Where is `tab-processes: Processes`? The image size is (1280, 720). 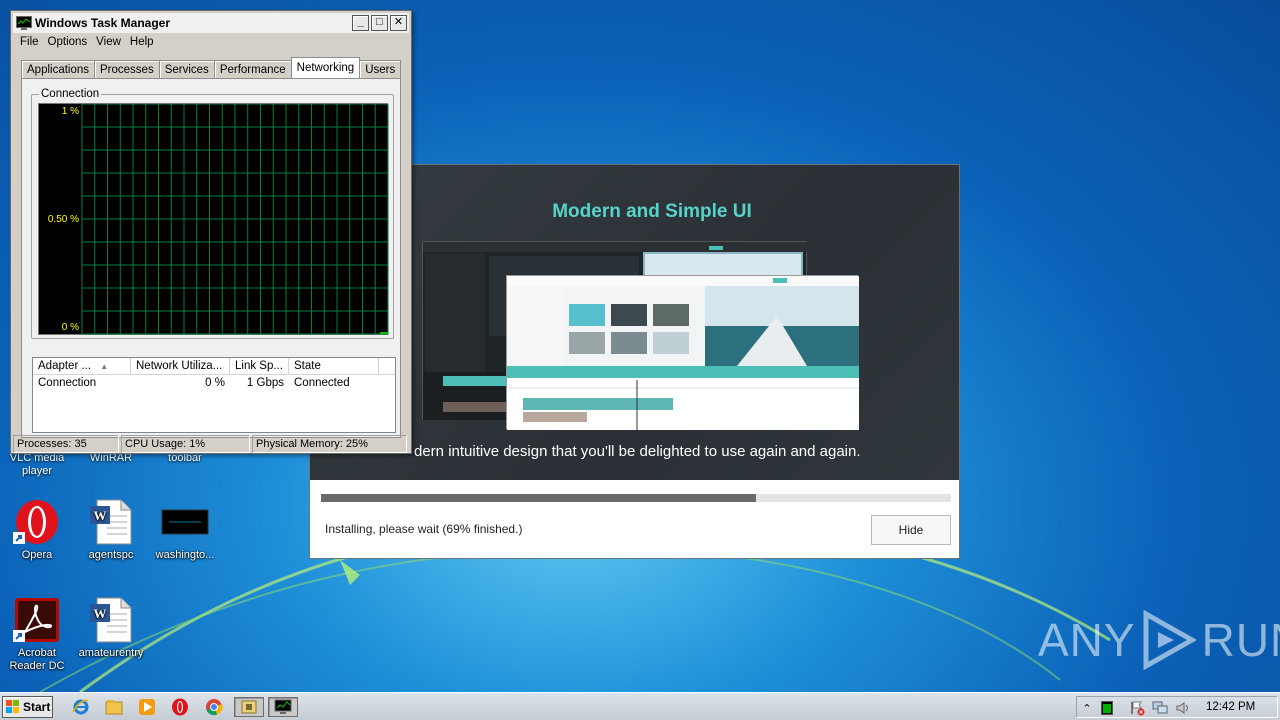 tab-processes: Processes is located at coordinates (127, 69).